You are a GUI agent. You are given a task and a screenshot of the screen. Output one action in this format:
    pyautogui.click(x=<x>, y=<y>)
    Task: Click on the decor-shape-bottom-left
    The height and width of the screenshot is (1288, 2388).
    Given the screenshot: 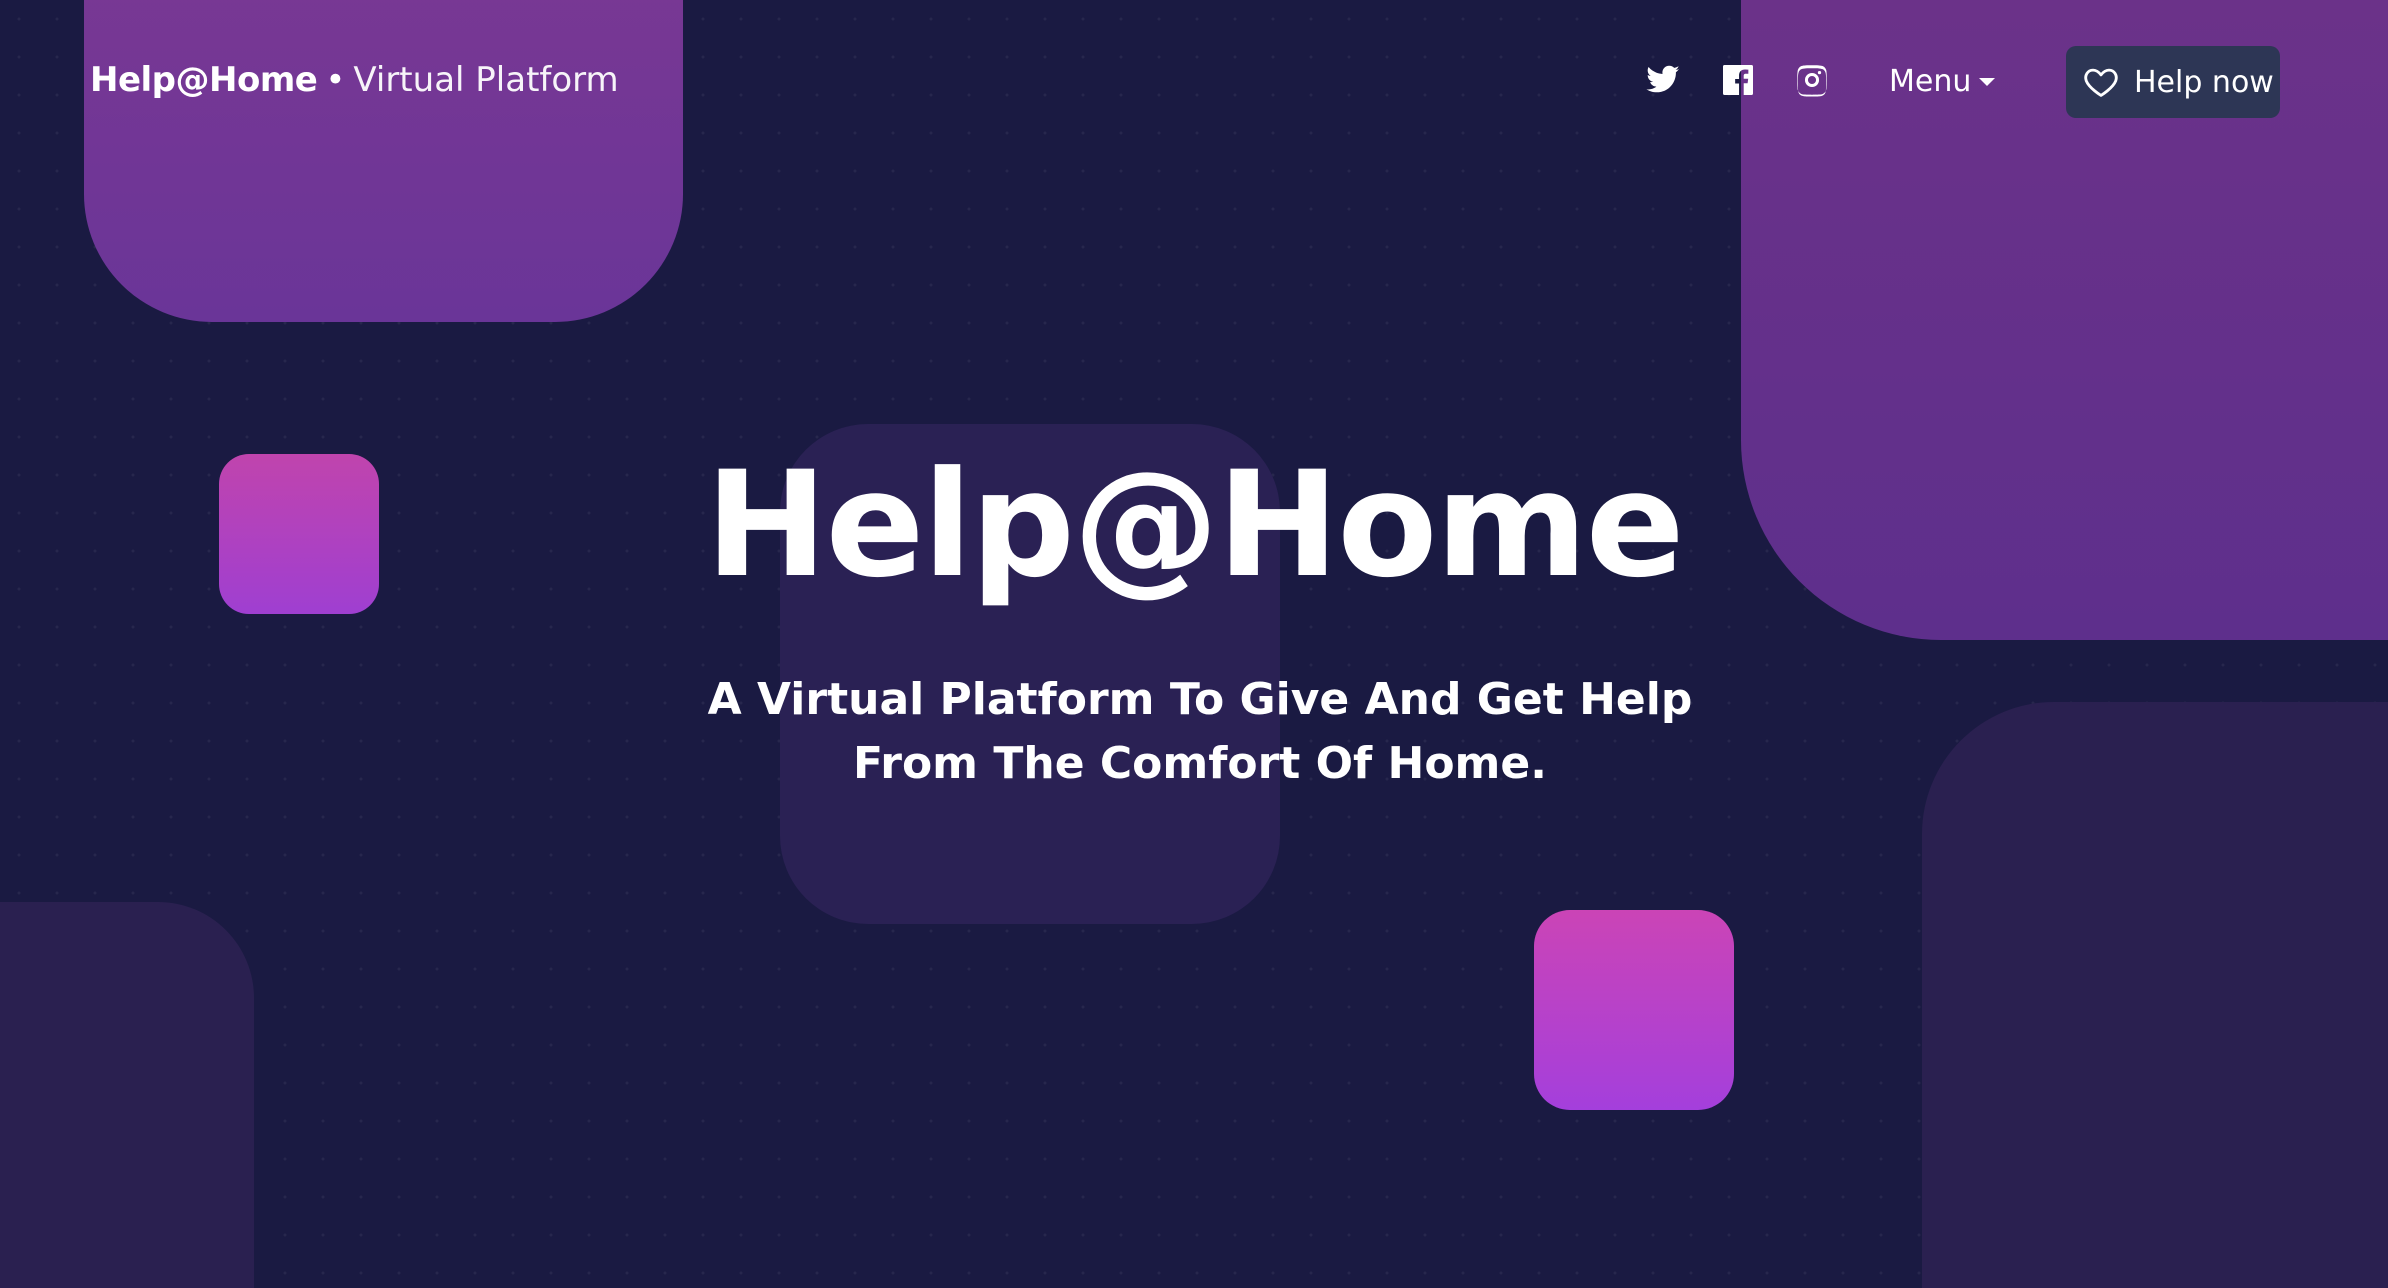 What is the action you would take?
    pyautogui.click(x=127, y=1095)
    